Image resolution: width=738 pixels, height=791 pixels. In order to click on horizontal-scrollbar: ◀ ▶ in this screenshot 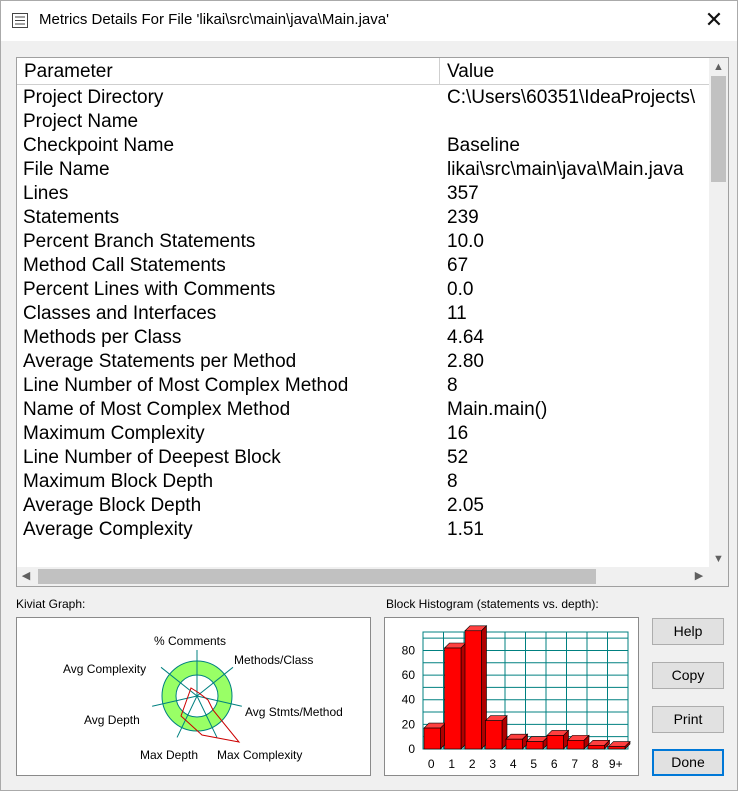, I will do `click(372, 576)`.